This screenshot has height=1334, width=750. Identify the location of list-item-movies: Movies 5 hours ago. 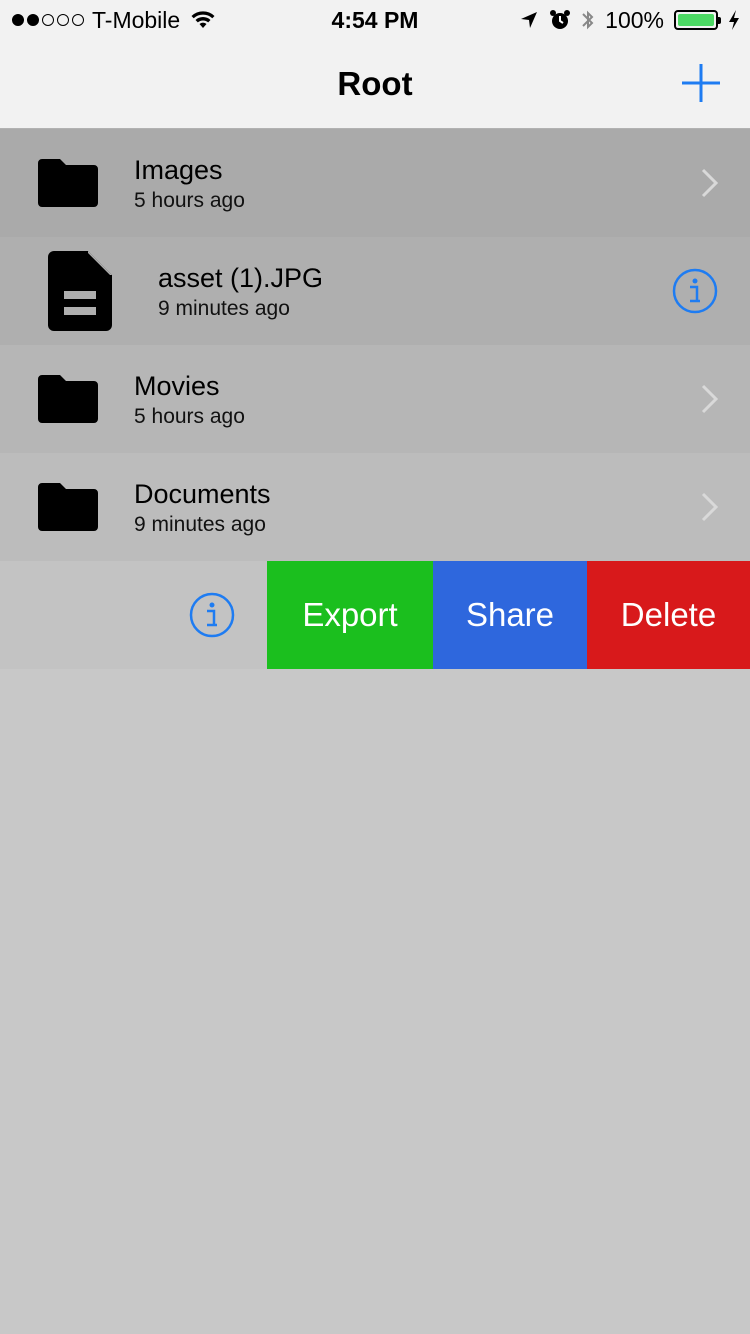
(375, 399).